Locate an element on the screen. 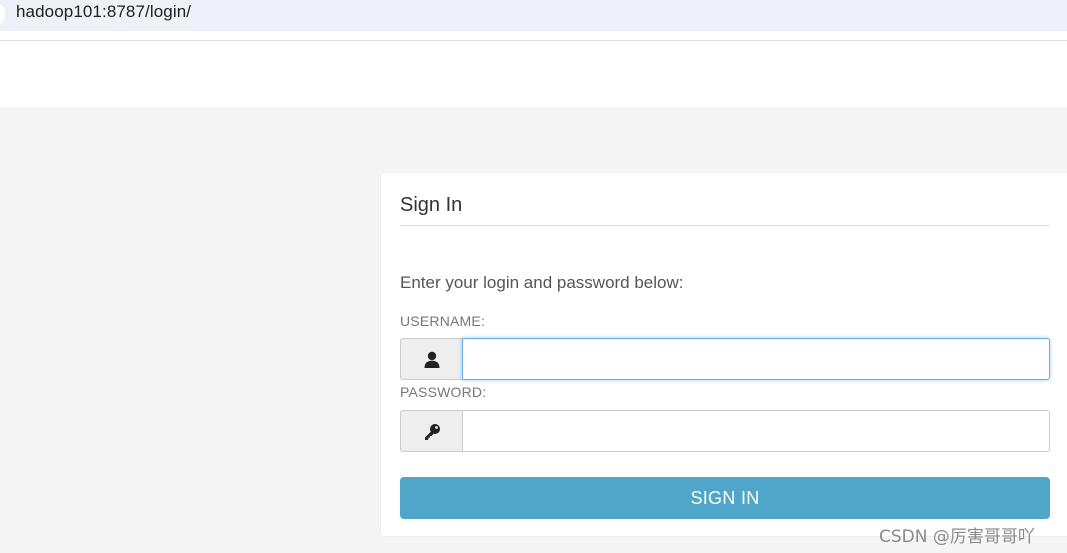 This screenshot has height=553, width=1067. browser-address-bar: hadoop101:8787/login/ is located at coordinates (533, 15).